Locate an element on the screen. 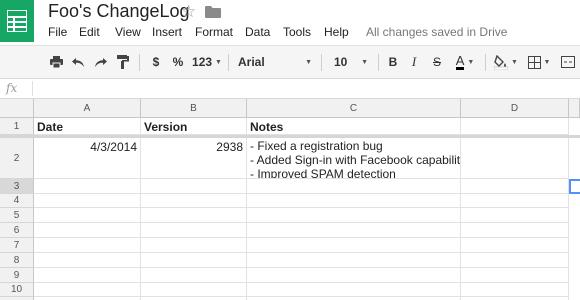 The height and width of the screenshot is (300, 580). star-icon: ☆ is located at coordinates (188, 12).